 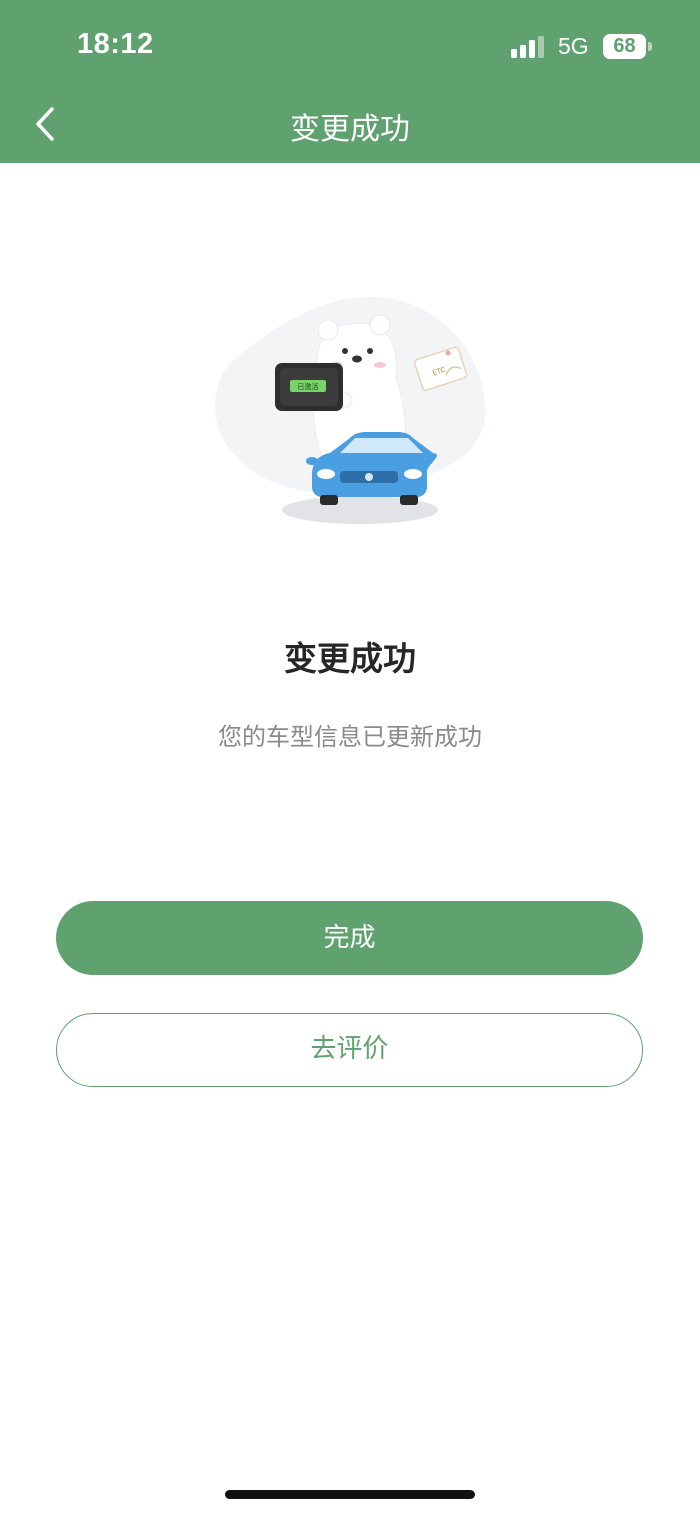 I want to click on review-button: 去评价, so click(x=349, y=1050).